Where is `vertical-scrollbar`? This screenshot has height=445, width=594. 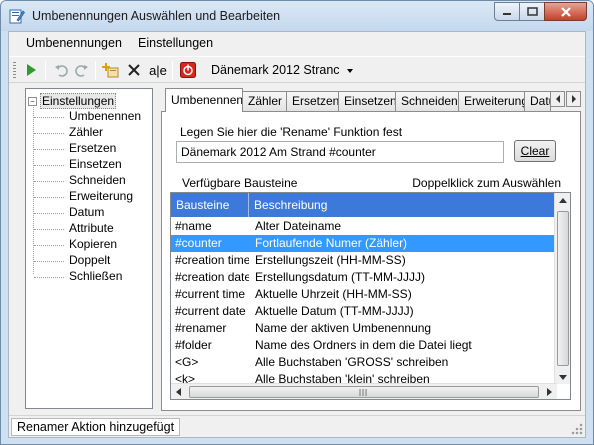
vertical-scrollbar is located at coordinates (562, 288).